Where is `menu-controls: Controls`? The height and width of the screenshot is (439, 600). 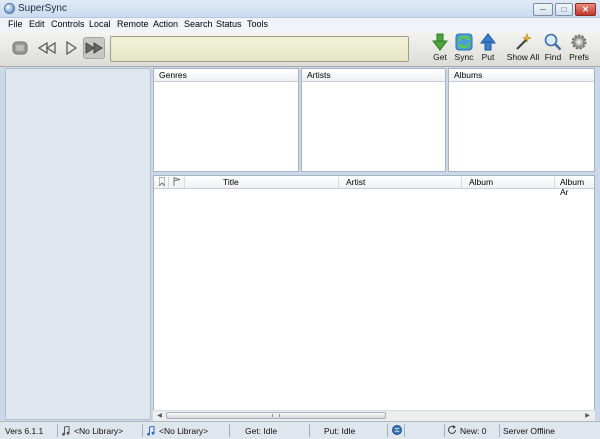
menu-controls: Controls is located at coordinates (68, 24).